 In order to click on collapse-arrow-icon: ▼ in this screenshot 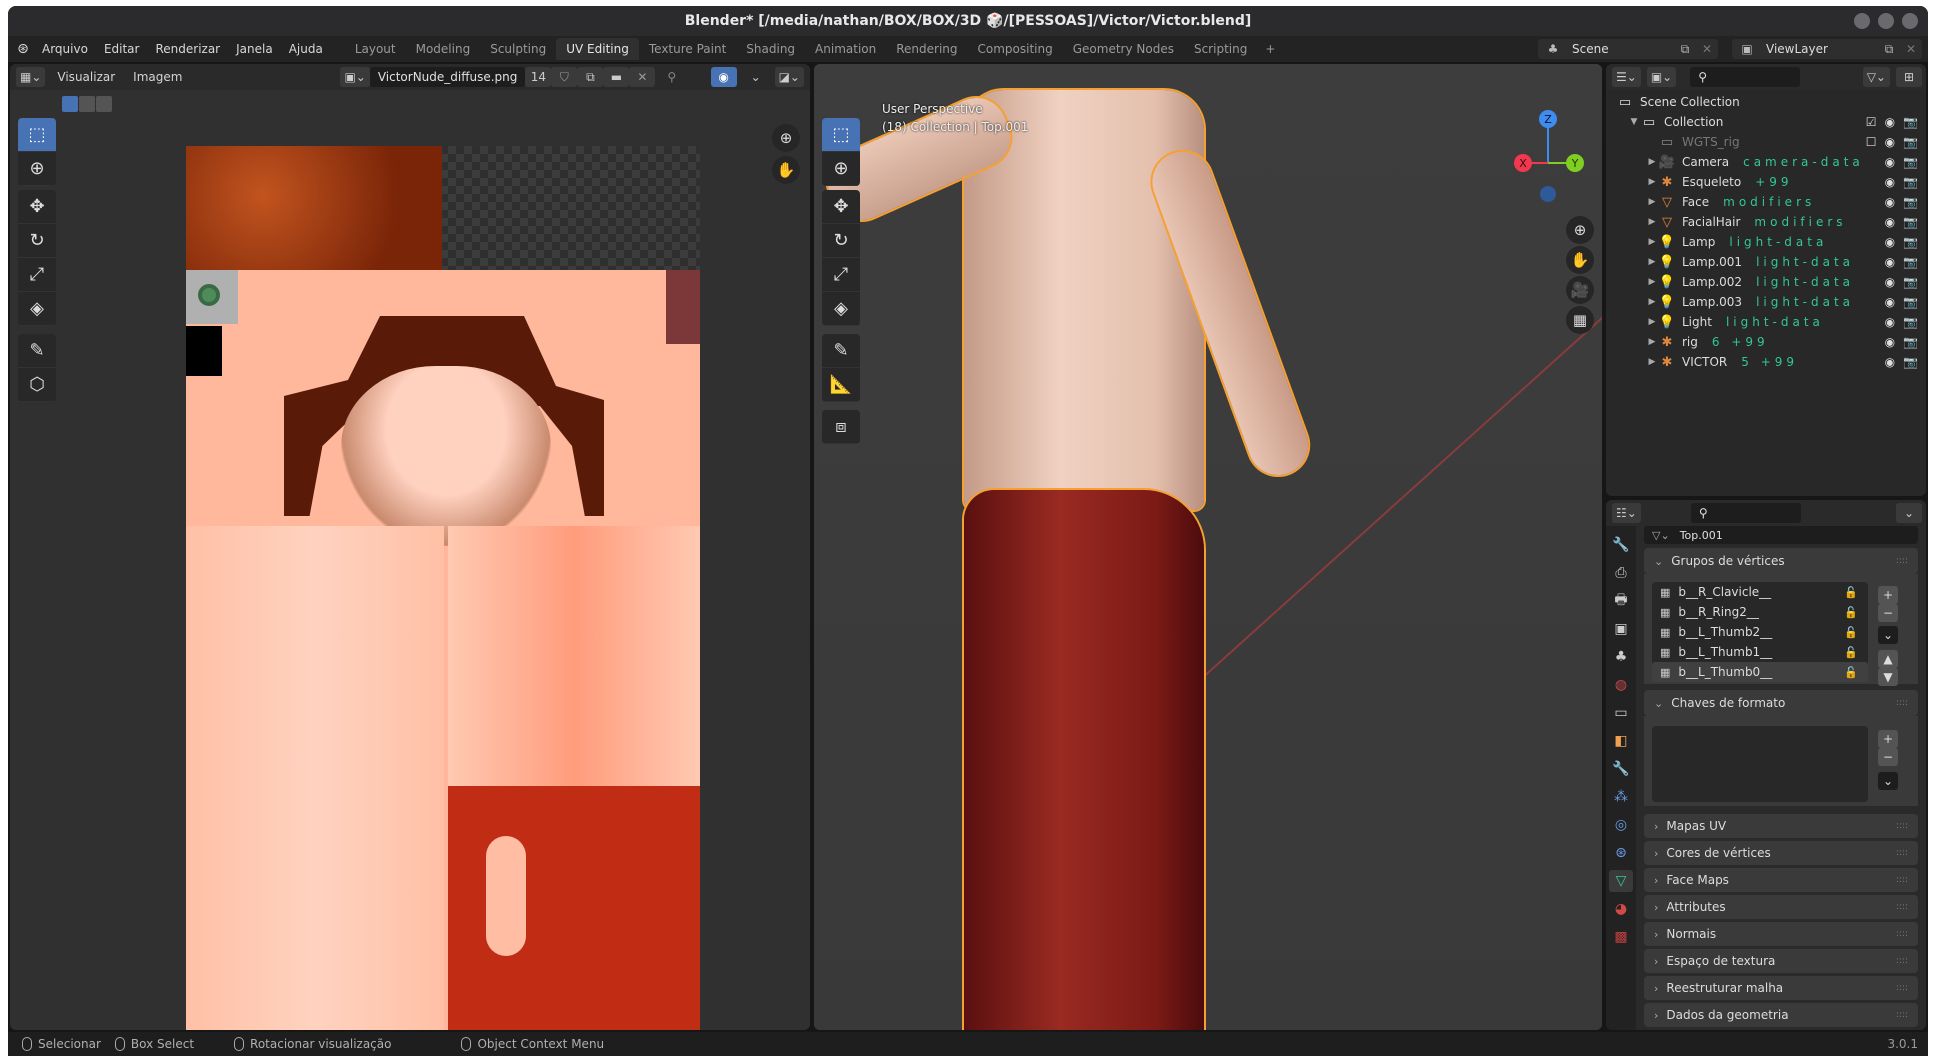, I will do `click(1634, 122)`.